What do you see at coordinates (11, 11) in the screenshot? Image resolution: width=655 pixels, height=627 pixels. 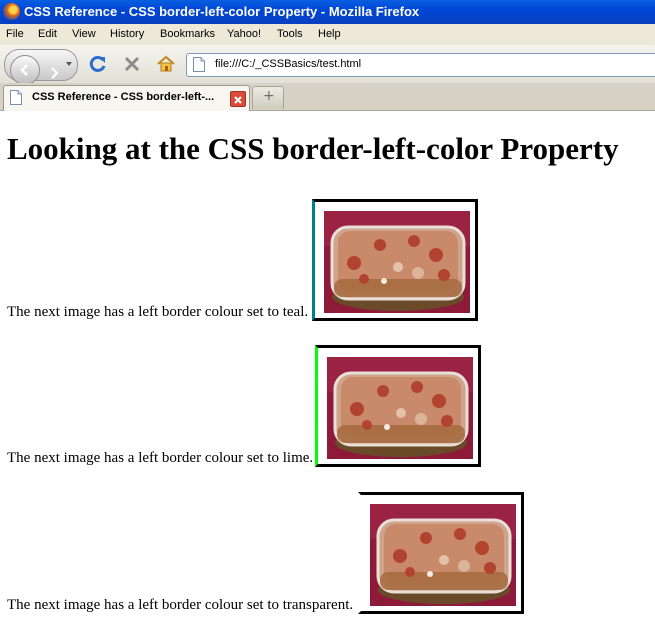 I see `firefox-icon` at bounding box center [11, 11].